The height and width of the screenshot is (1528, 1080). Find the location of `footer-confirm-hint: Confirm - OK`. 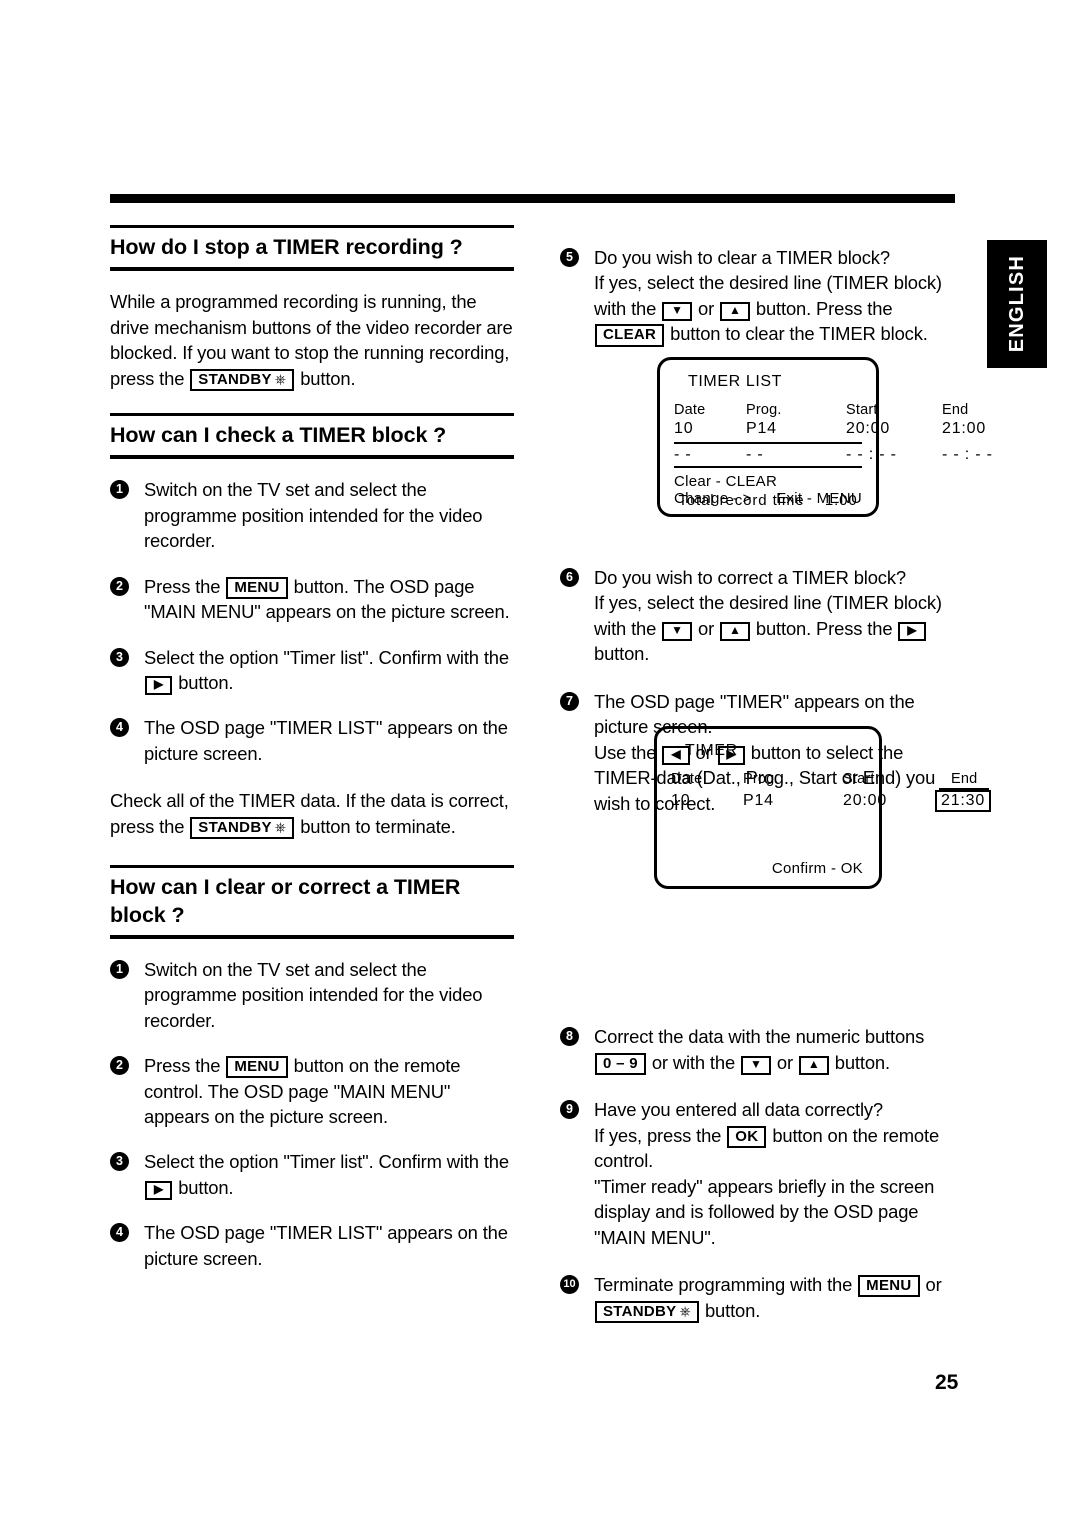

footer-confirm-hint: Confirm - OK is located at coordinates (817, 868).